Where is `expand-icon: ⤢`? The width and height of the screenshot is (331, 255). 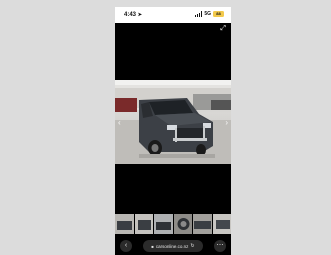 expand-icon: ⤢ is located at coordinates (223, 29).